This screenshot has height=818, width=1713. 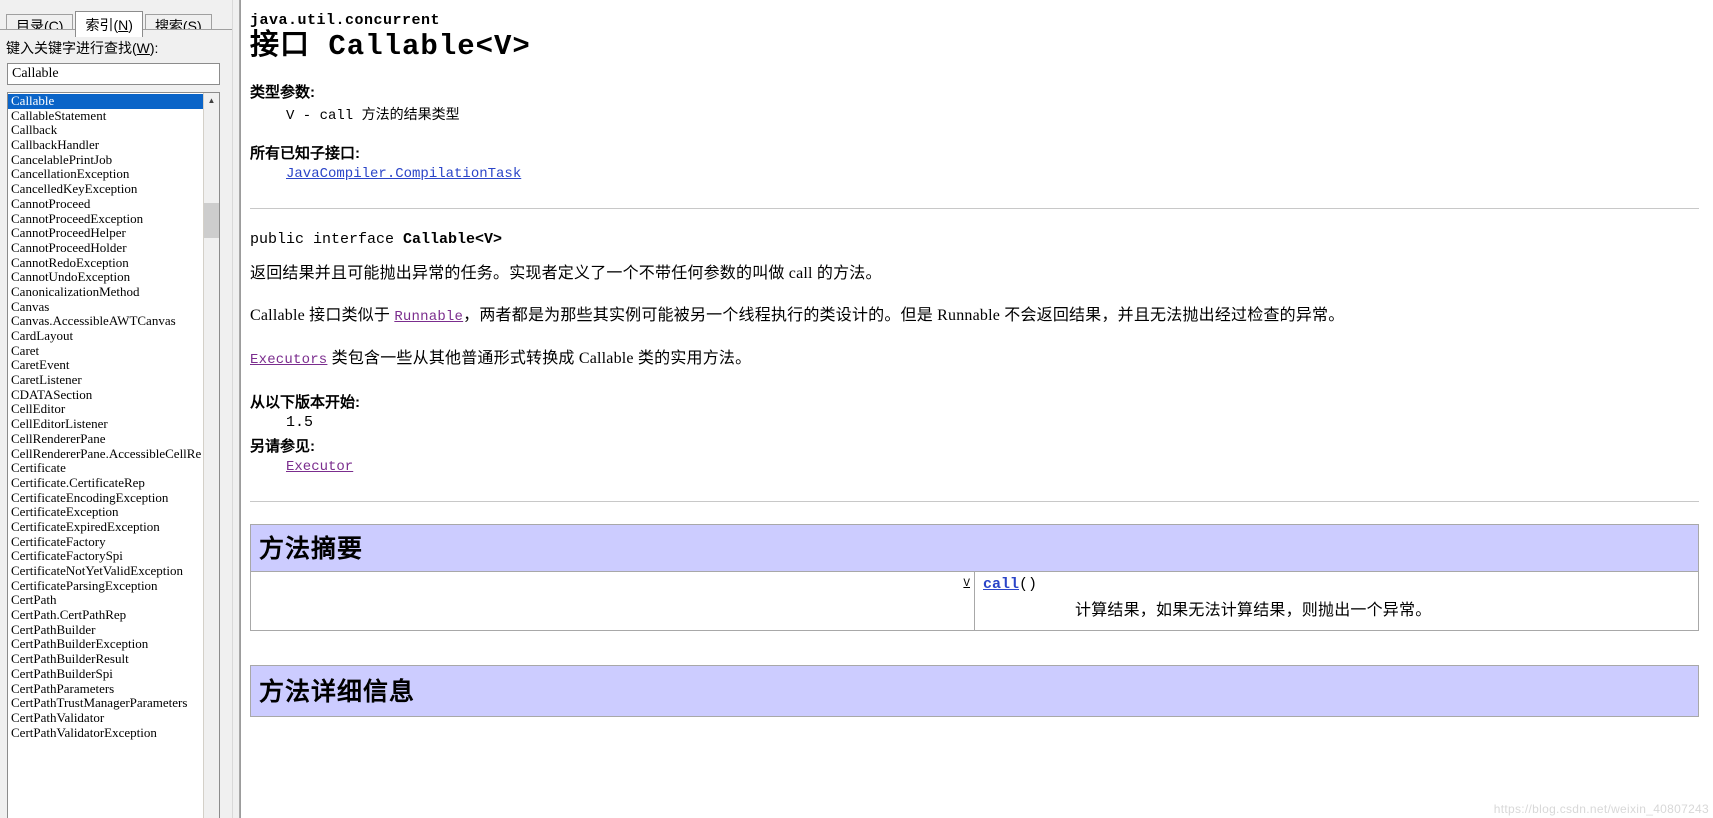 What do you see at coordinates (35, 73) in the screenshot?
I see `keyword-input-value: Callable` at bounding box center [35, 73].